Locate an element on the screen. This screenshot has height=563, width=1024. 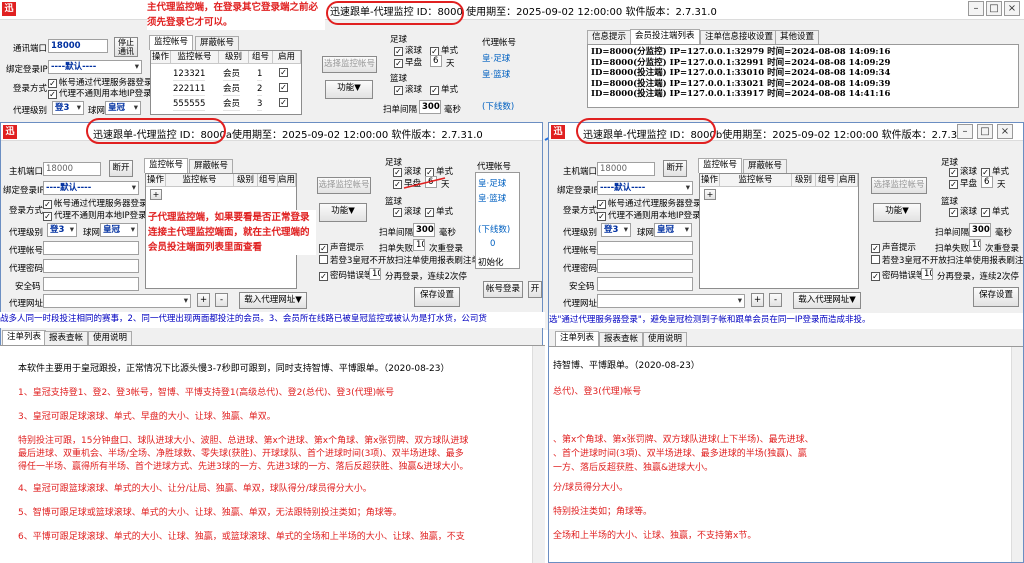
arrow-connector is located at coordinates (424, 183).